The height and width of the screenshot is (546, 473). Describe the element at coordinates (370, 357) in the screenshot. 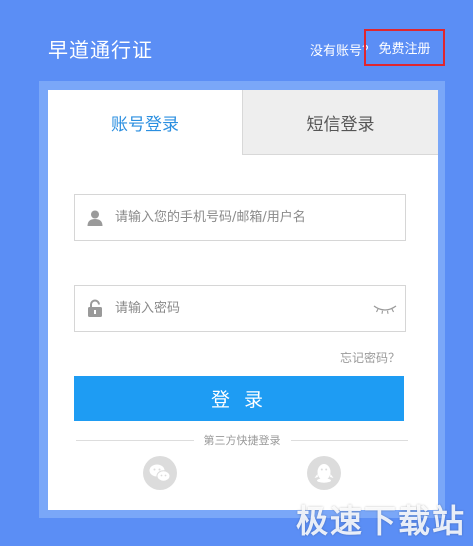

I see `forgot-password-link: 忘记密码？` at that location.